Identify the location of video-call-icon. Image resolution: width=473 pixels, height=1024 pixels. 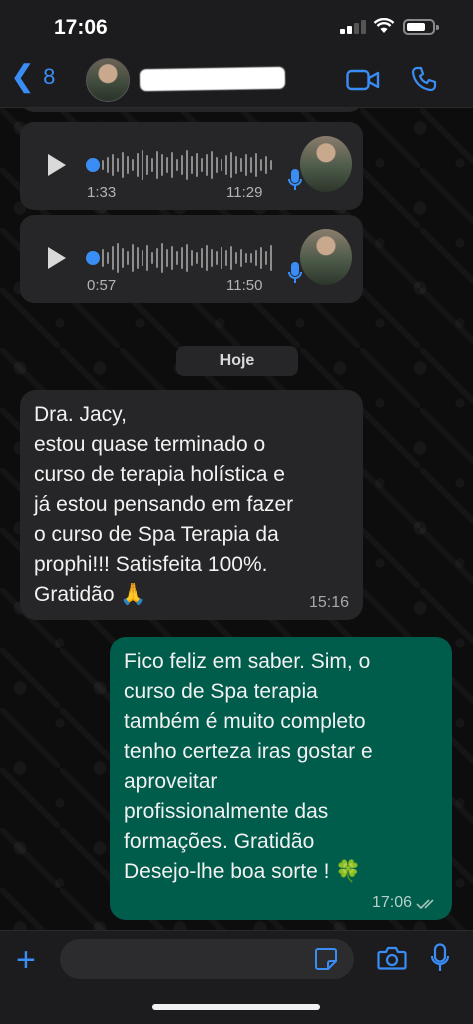
(363, 80).